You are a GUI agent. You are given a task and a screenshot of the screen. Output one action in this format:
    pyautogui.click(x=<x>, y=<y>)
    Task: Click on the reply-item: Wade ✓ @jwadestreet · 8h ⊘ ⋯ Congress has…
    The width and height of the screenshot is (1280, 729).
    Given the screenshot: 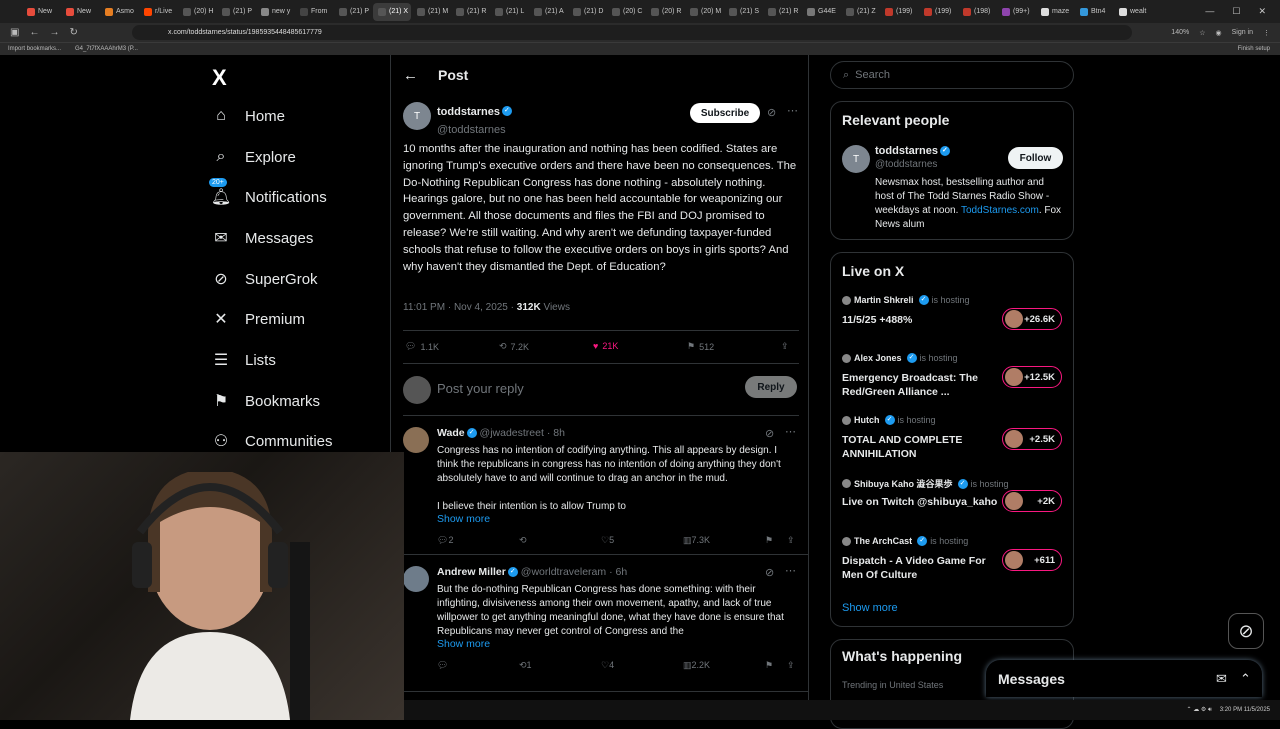 What is the action you would take?
    pyautogui.click(x=600, y=490)
    